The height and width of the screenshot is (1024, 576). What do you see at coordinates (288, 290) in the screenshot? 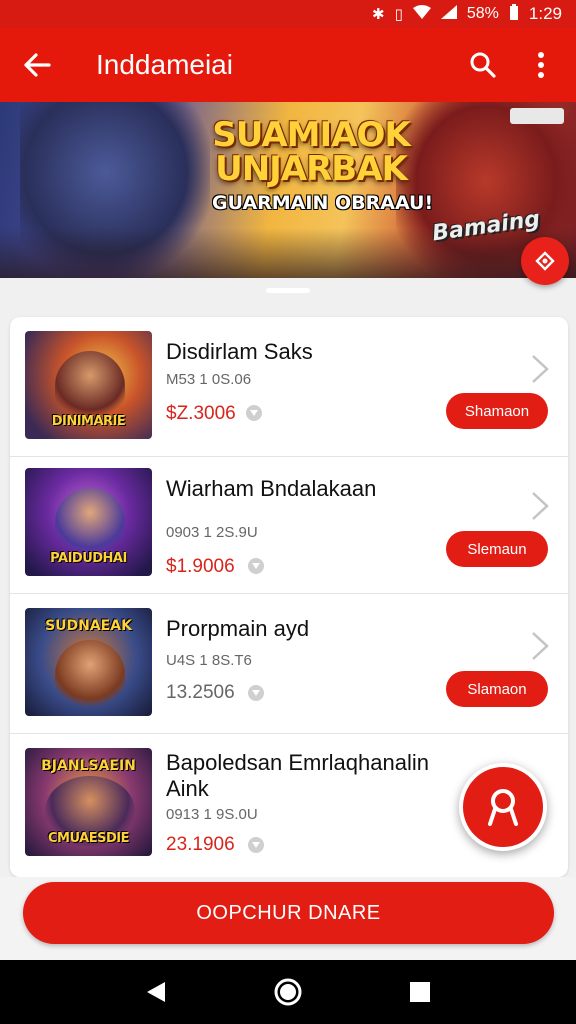
I see `drag-handle` at bounding box center [288, 290].